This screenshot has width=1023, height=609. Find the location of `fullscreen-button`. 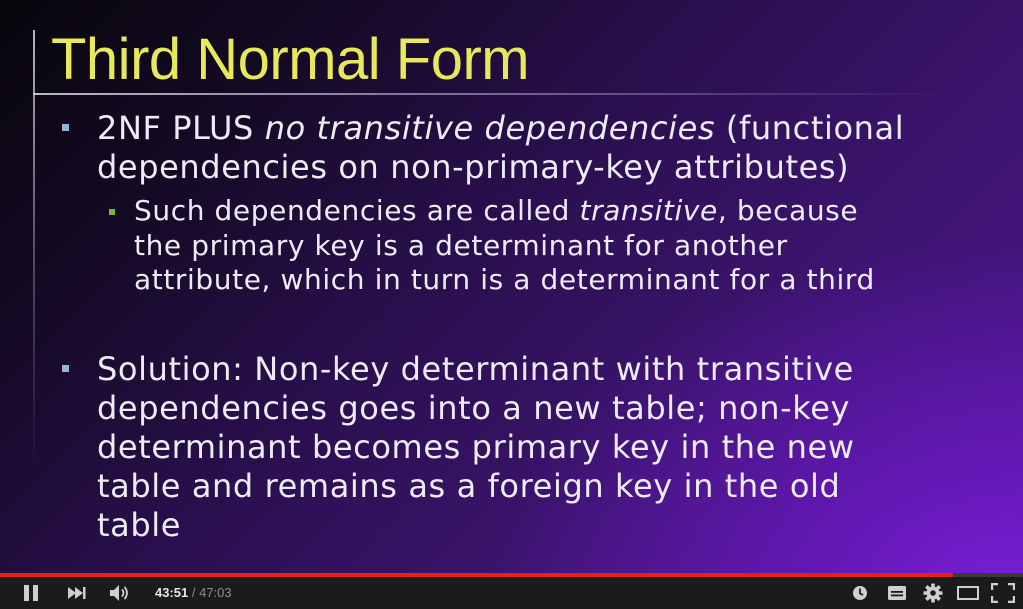

fullscreen-button is located at coordinates (1003, 593).